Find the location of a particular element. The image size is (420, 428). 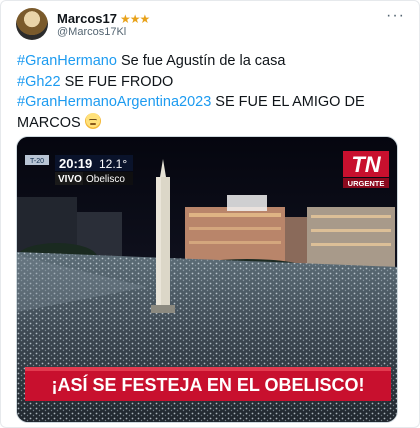

headline-text: ¡ASÍ SE FESTEJA EN EL OBELISCO! is located at coordinates (207, 384).